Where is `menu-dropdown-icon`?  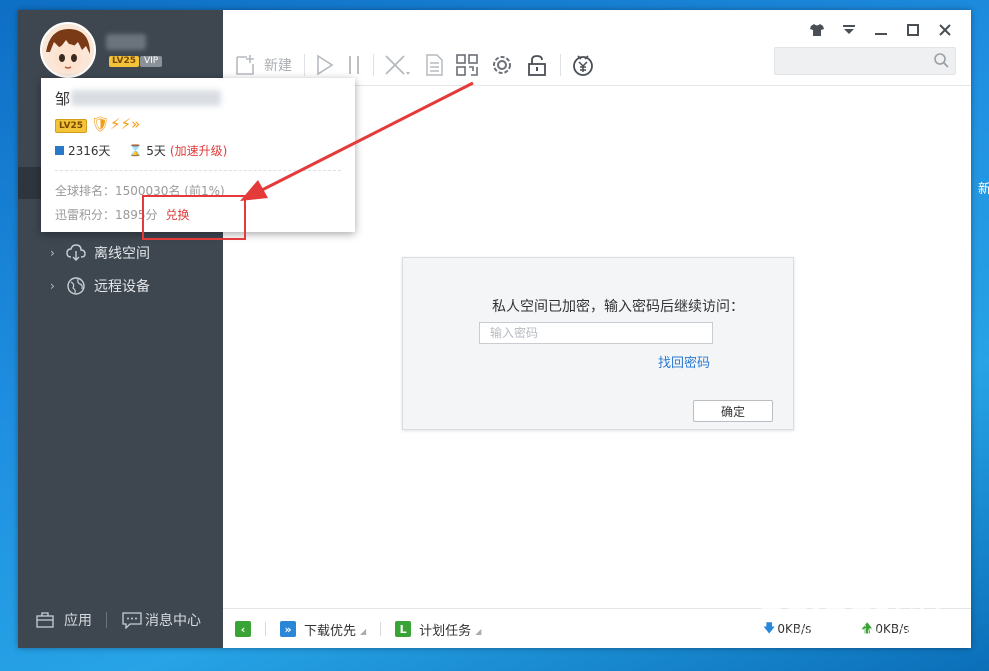
menu-dropdown-icon is located at coordinates (849, 29).